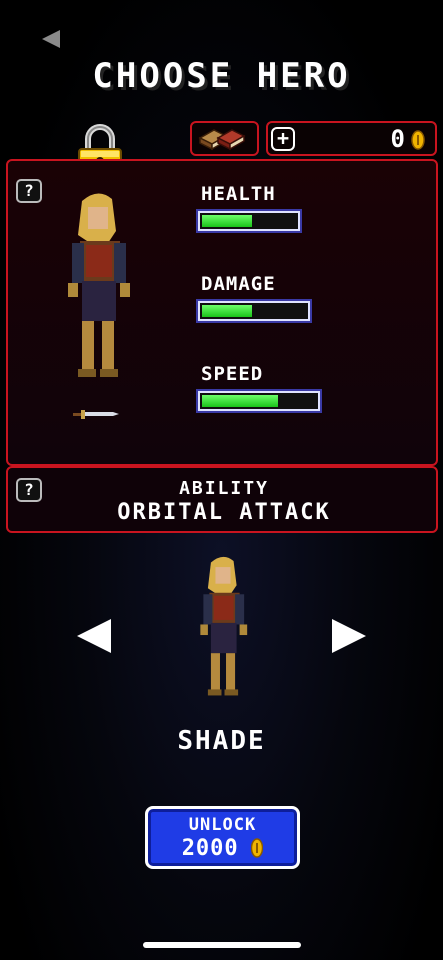 Image resolution: width=443 pixels, height=960 pixels. Describe the element at coordinates (232, 374) in the screenshot. I see `stat-label-speed: SPEED` at that location.